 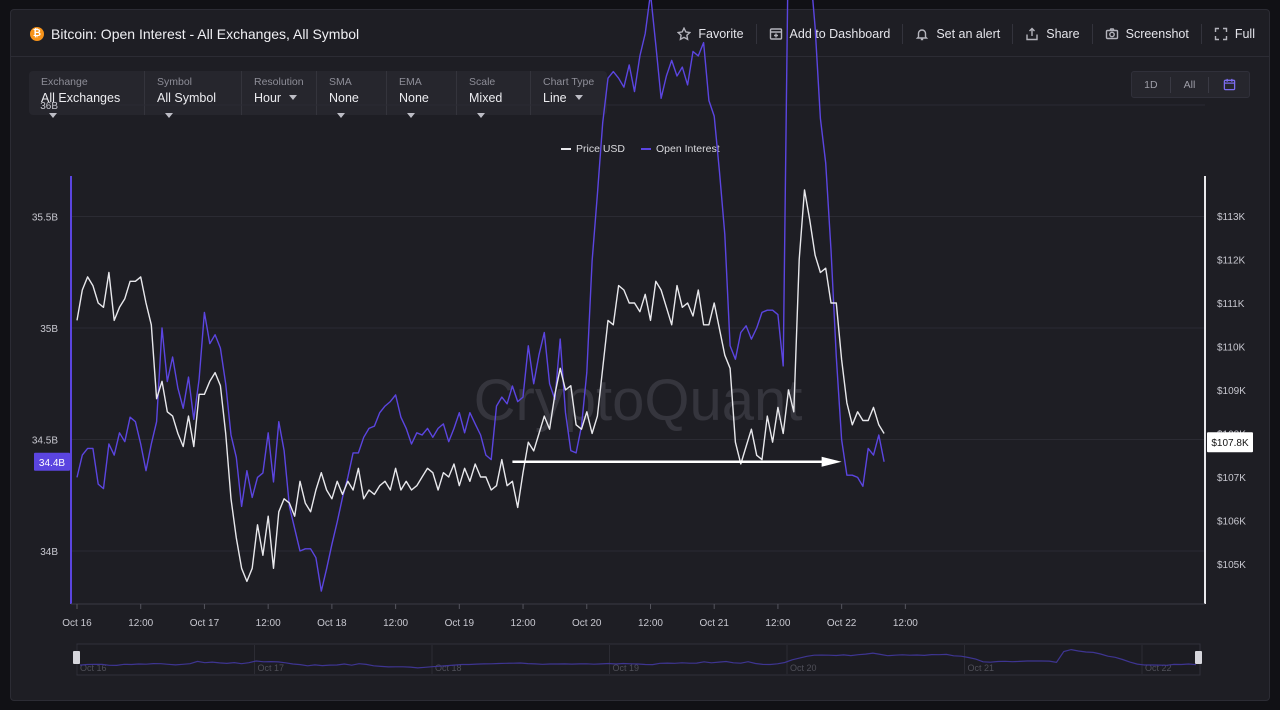 What do you see at coordinates (714, 623) in the screenshot?
I see `x-axis-tick: Oct 21` at bounding box center [714, 623].